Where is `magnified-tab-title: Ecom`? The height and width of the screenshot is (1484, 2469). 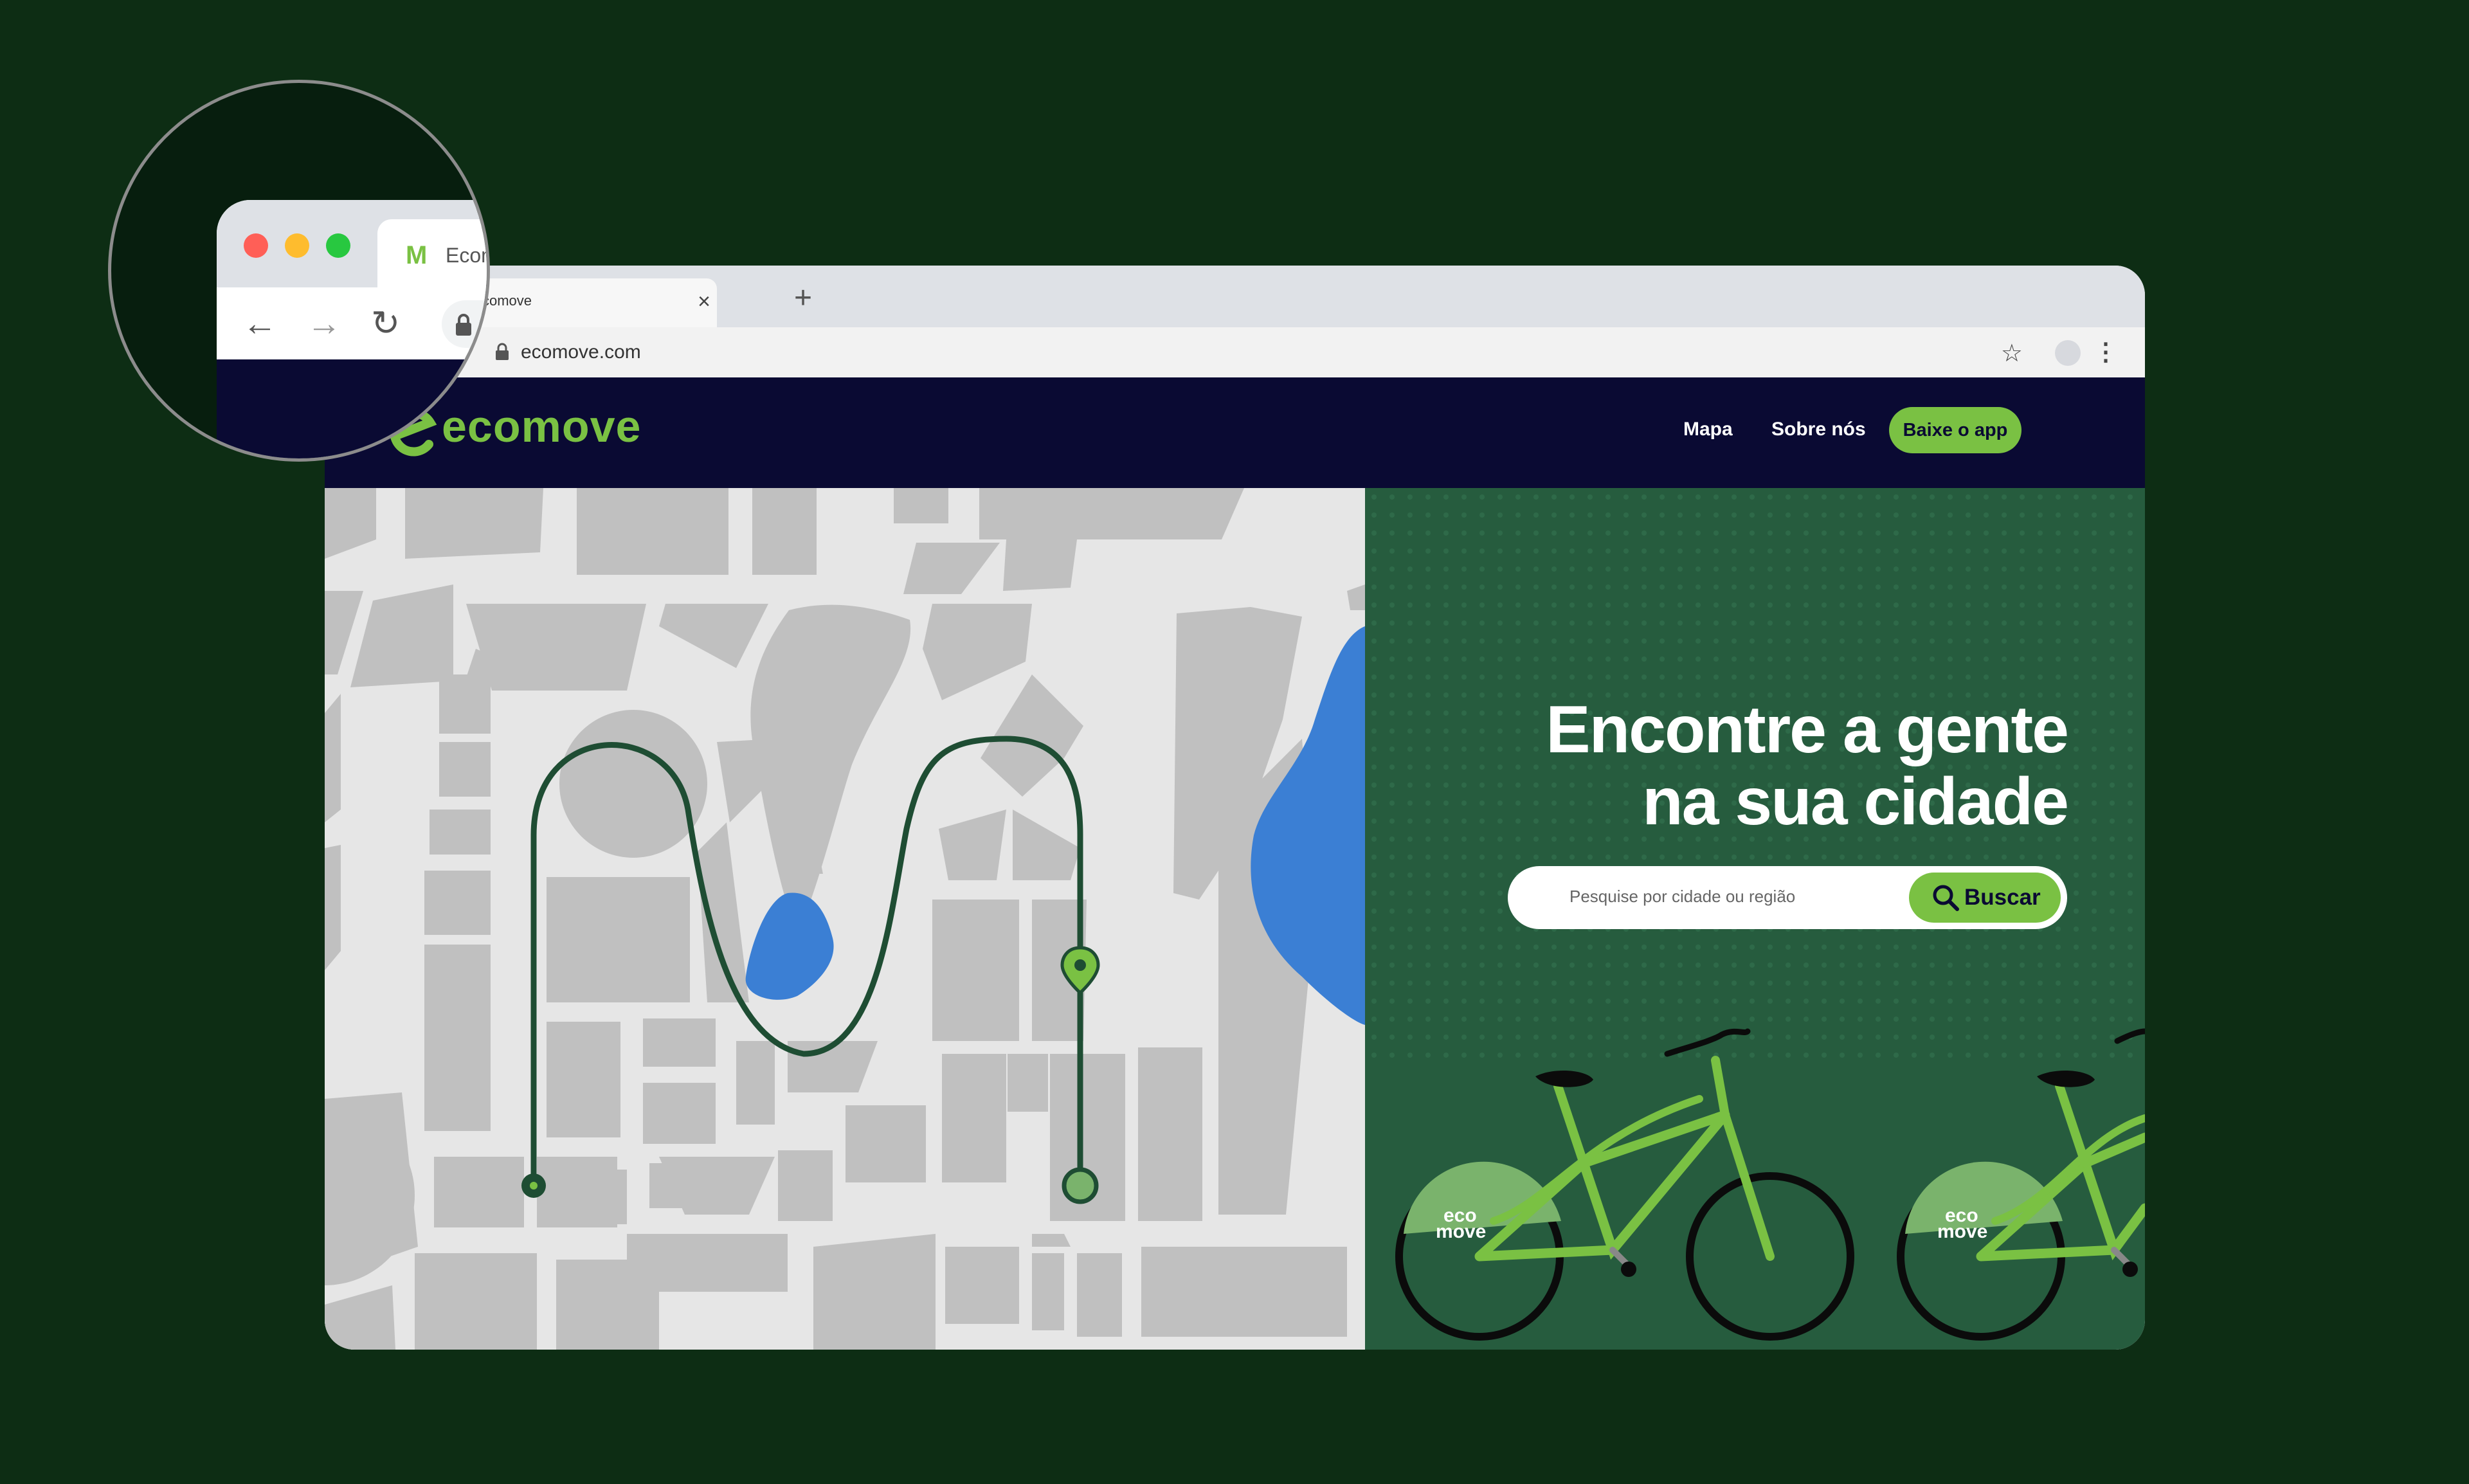 magnified-tab-title: Ecom is located at coordinates (466, 255).